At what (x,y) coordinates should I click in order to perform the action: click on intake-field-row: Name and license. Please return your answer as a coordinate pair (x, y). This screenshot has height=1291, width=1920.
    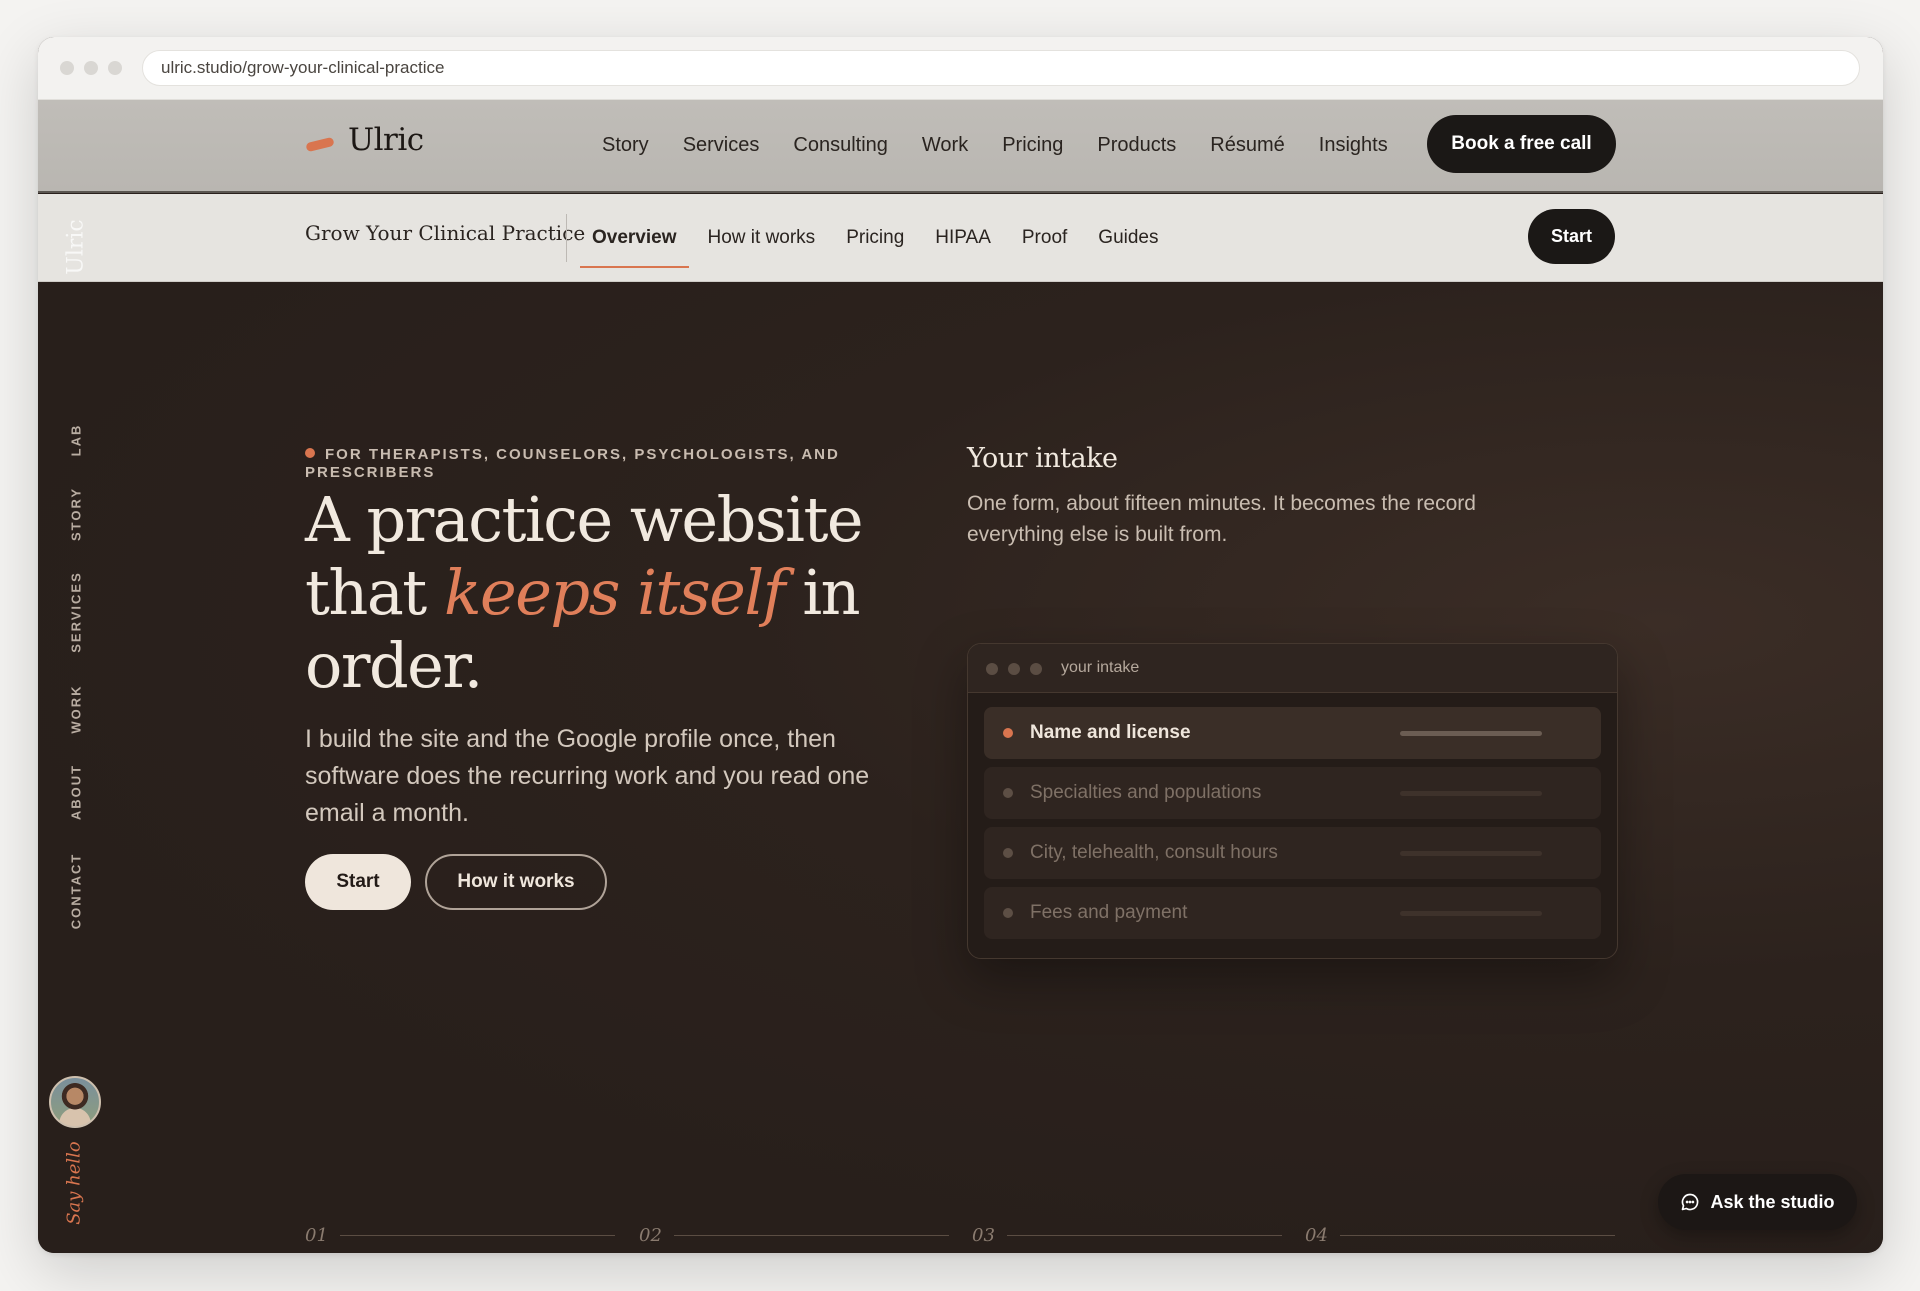
    Looking at the image, I should click on (1292, 733).